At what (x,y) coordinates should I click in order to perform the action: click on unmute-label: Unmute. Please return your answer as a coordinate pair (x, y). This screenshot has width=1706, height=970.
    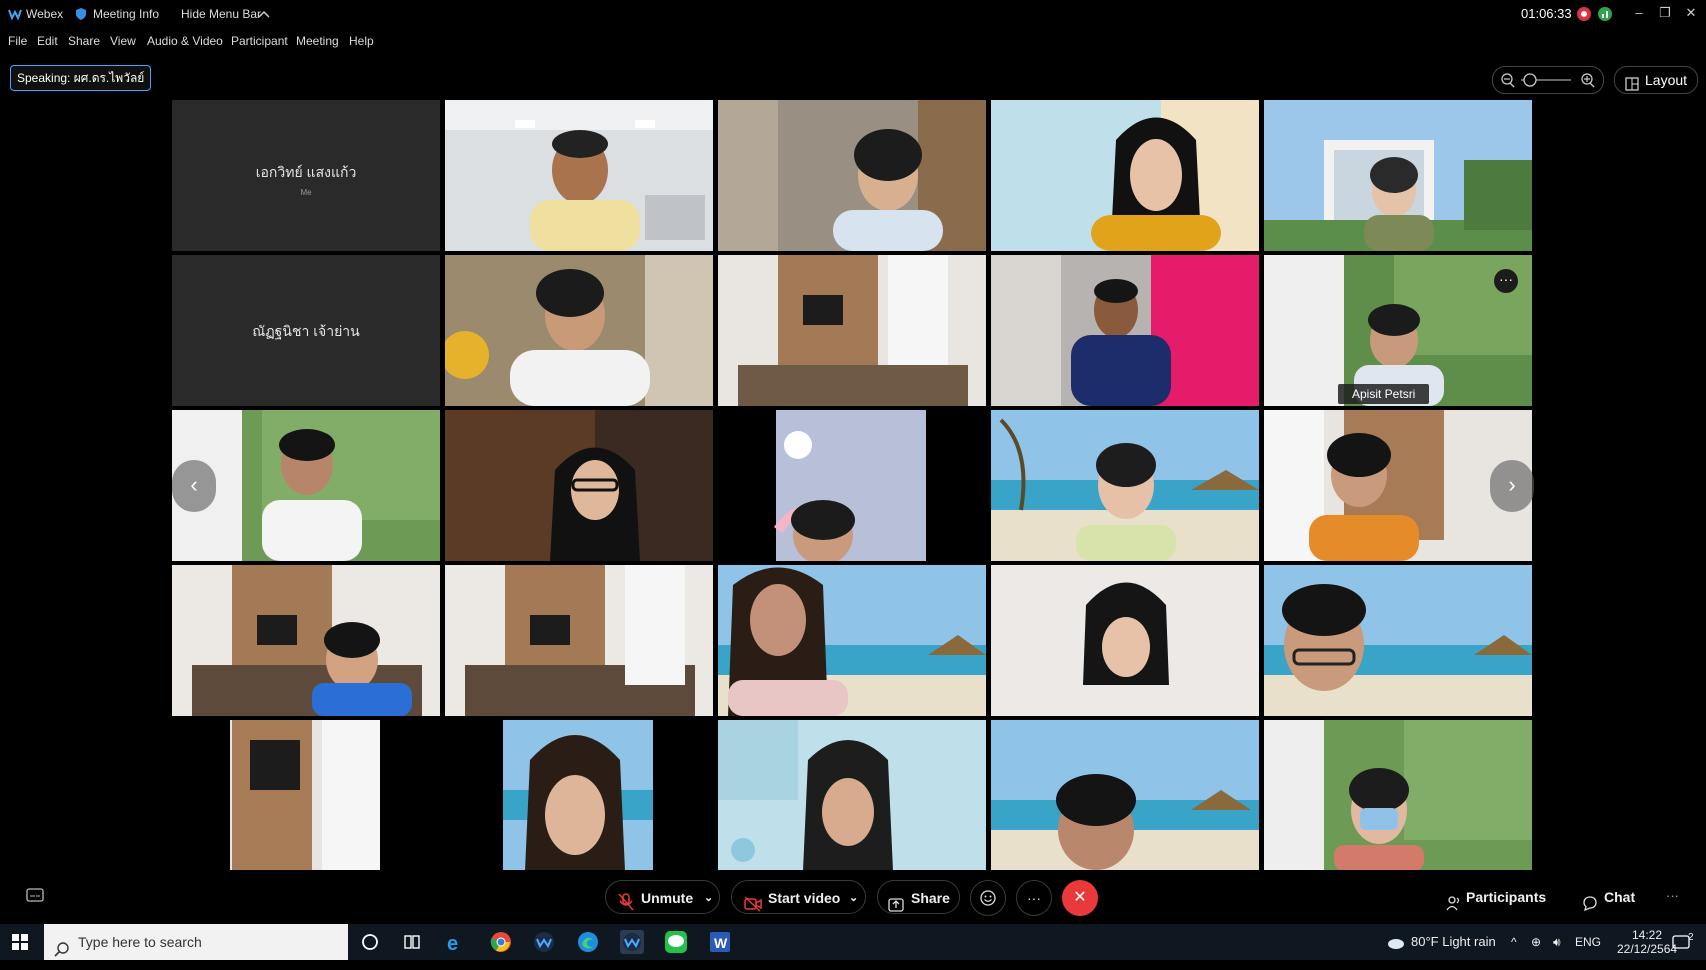
    Looking at the image, I should click on (667, 898).